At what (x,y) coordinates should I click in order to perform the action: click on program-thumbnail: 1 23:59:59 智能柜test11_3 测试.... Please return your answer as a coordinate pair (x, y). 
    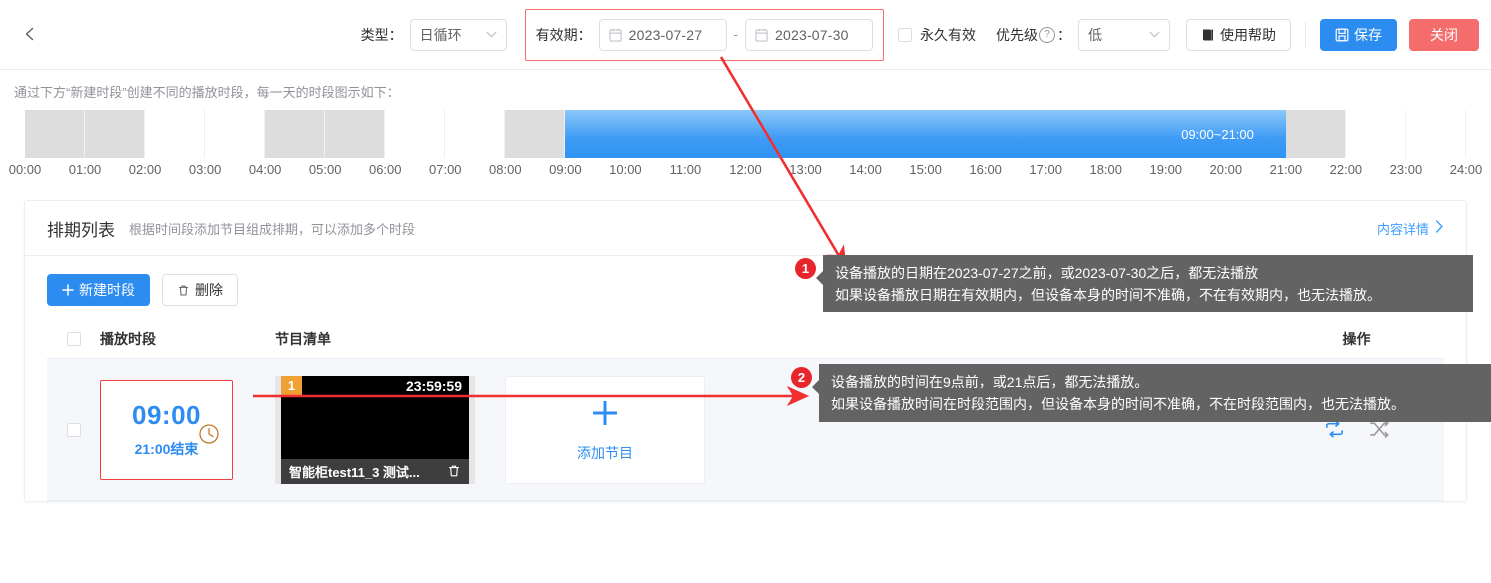
    Looking at the image, I should click on (375, 429).